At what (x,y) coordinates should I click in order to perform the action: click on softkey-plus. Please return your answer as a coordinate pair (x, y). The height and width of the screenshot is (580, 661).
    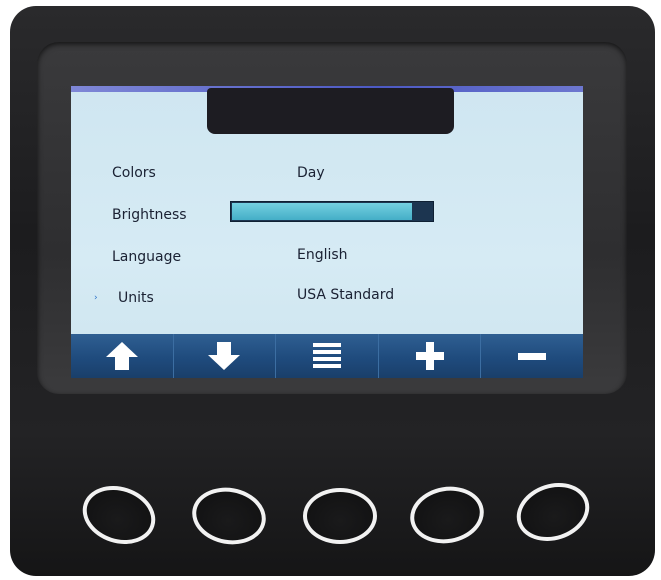
    Looking at the image, I should click on (430, 356).